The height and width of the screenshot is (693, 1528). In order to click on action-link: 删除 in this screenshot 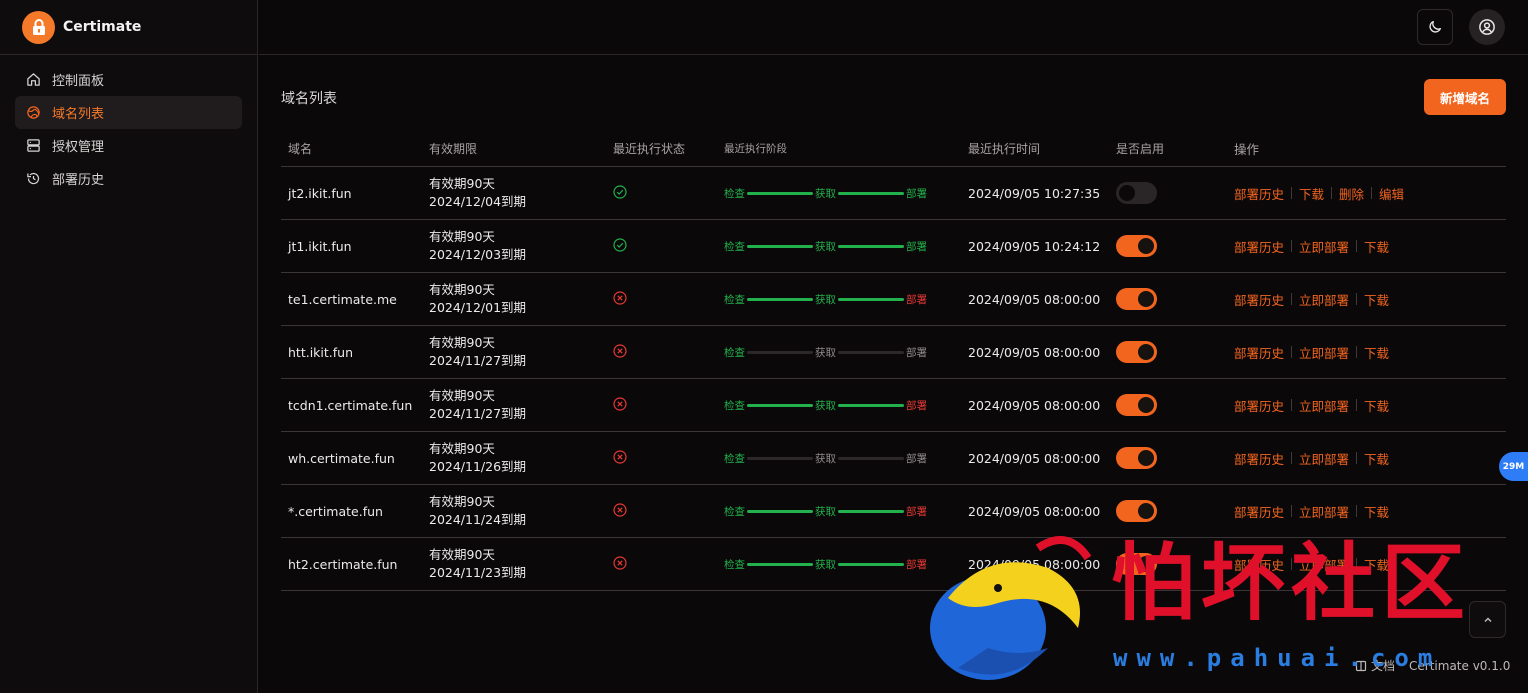, I will do `click(1351, 193)`.